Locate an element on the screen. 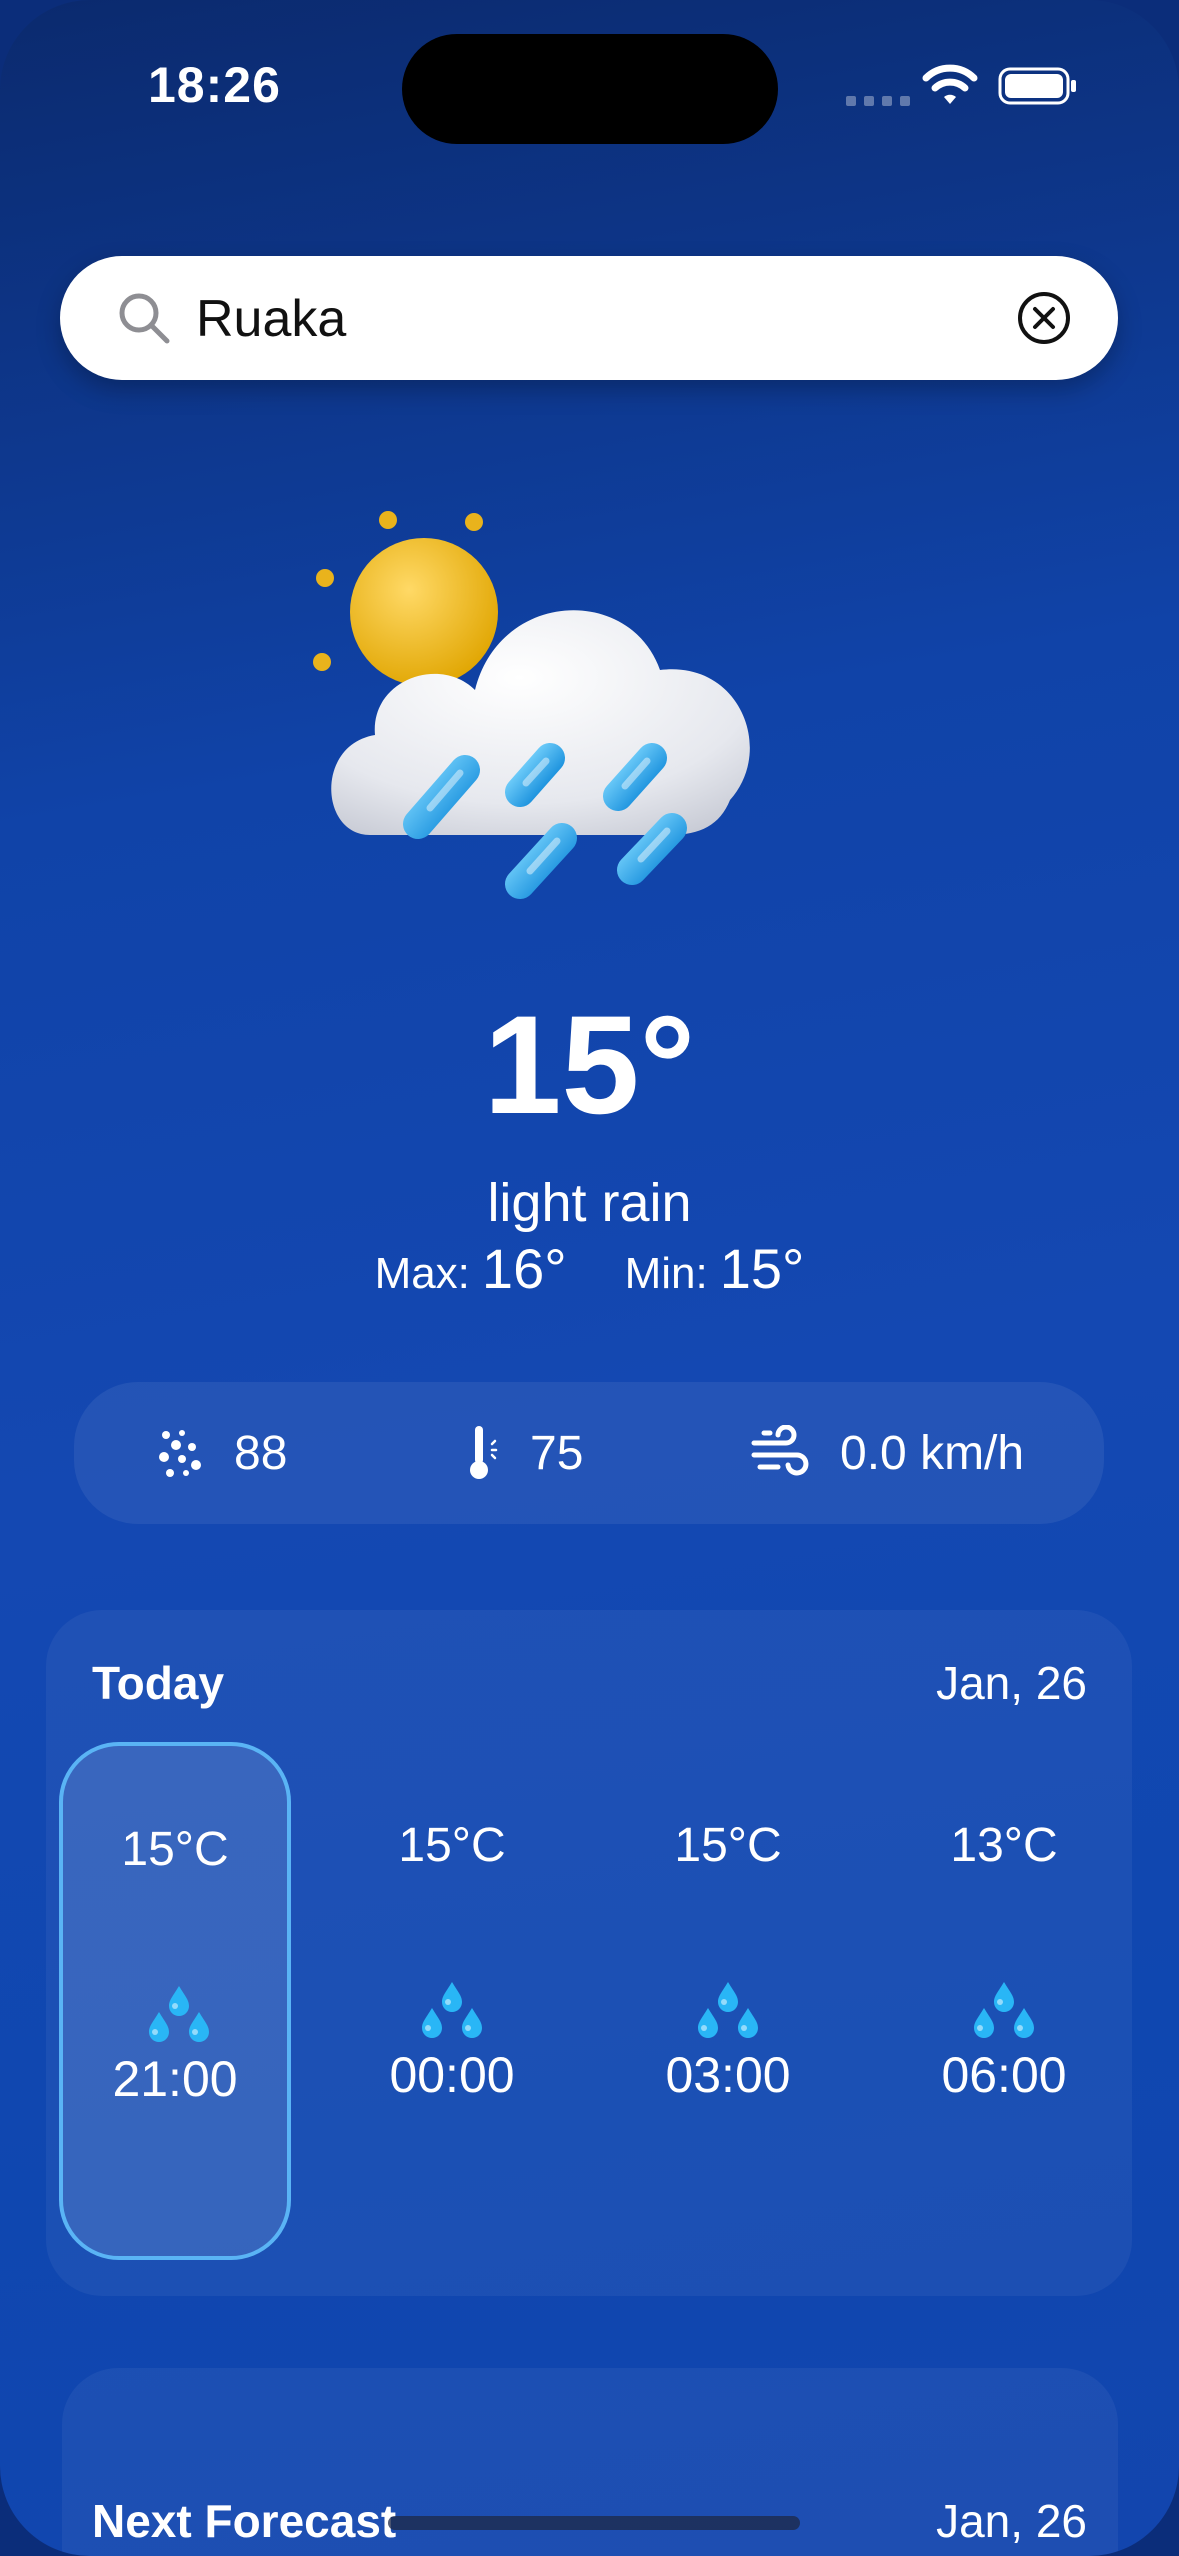  sun-cloud-rain-icon is located at coordinates (531, 705).